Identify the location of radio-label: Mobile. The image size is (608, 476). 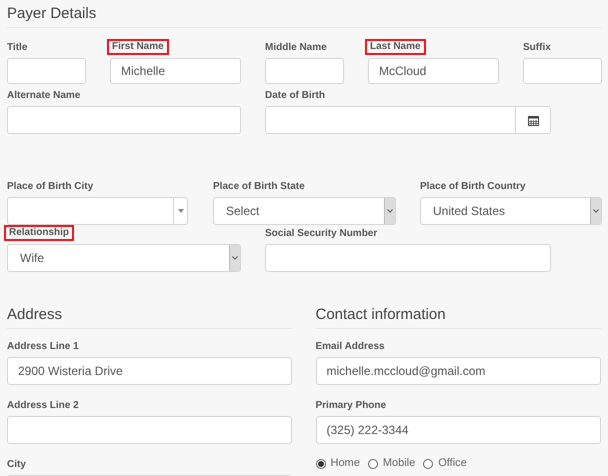
(399, 463).